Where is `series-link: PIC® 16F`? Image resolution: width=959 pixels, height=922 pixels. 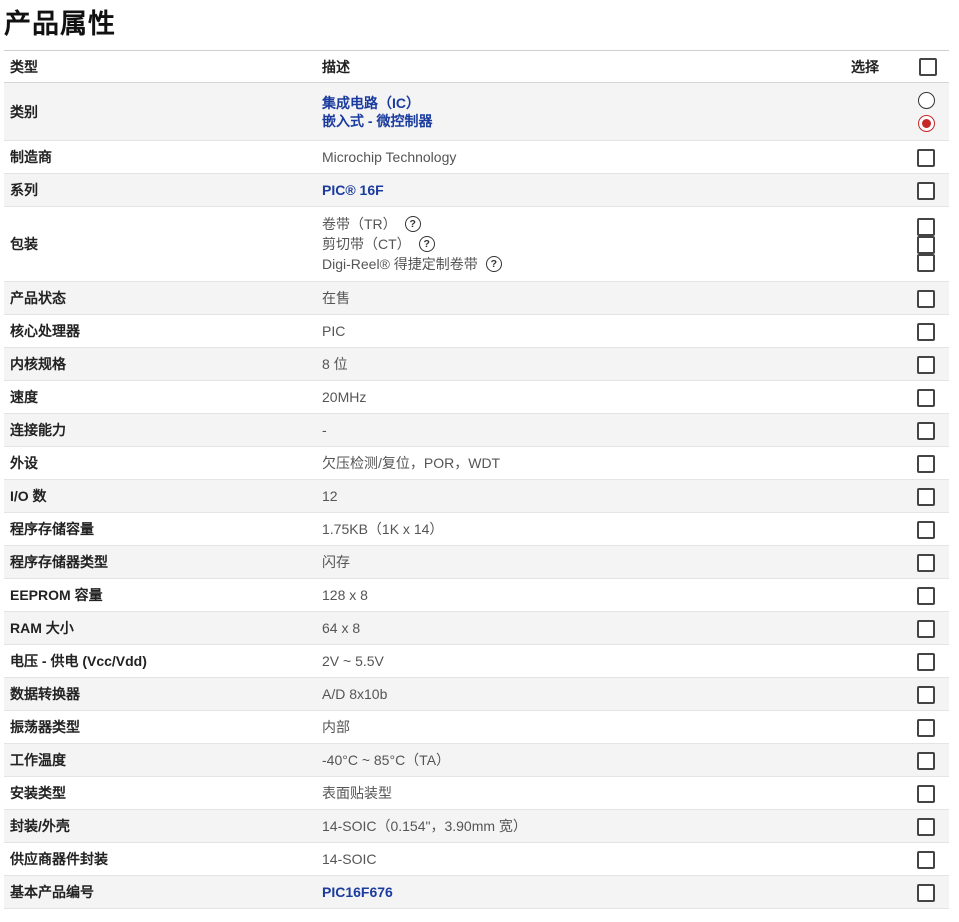
series-link: PIC® 16F is located at coordinates (583, 190).